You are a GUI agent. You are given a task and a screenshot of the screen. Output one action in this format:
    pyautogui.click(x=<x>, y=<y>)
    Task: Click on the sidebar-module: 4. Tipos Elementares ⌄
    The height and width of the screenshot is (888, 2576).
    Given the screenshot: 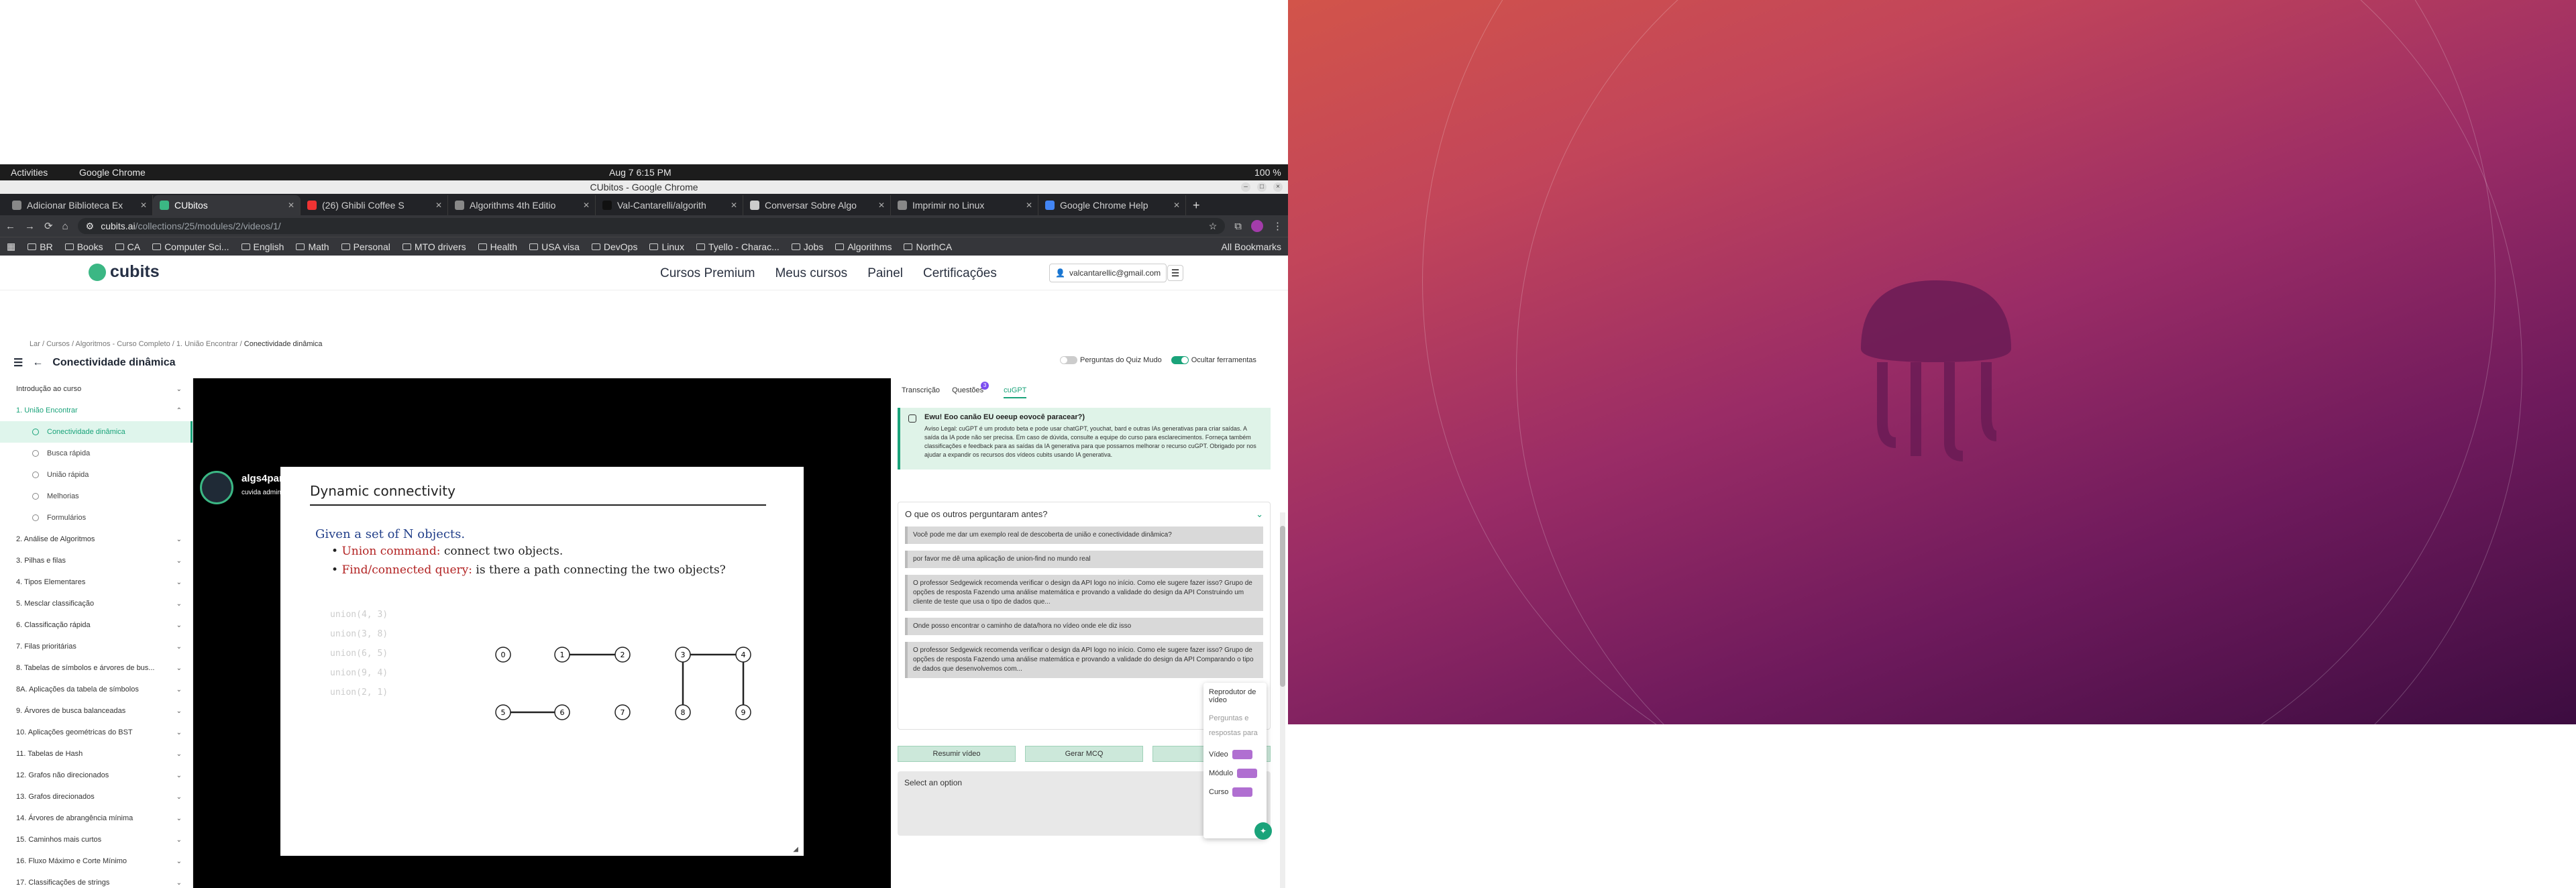 What is the action you would take?
    pyautogui.click(x=96, y=582)
    